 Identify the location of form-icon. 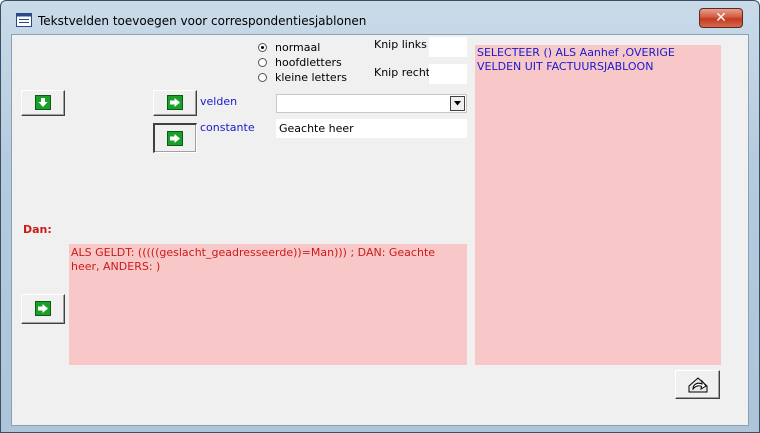
(24, 20).